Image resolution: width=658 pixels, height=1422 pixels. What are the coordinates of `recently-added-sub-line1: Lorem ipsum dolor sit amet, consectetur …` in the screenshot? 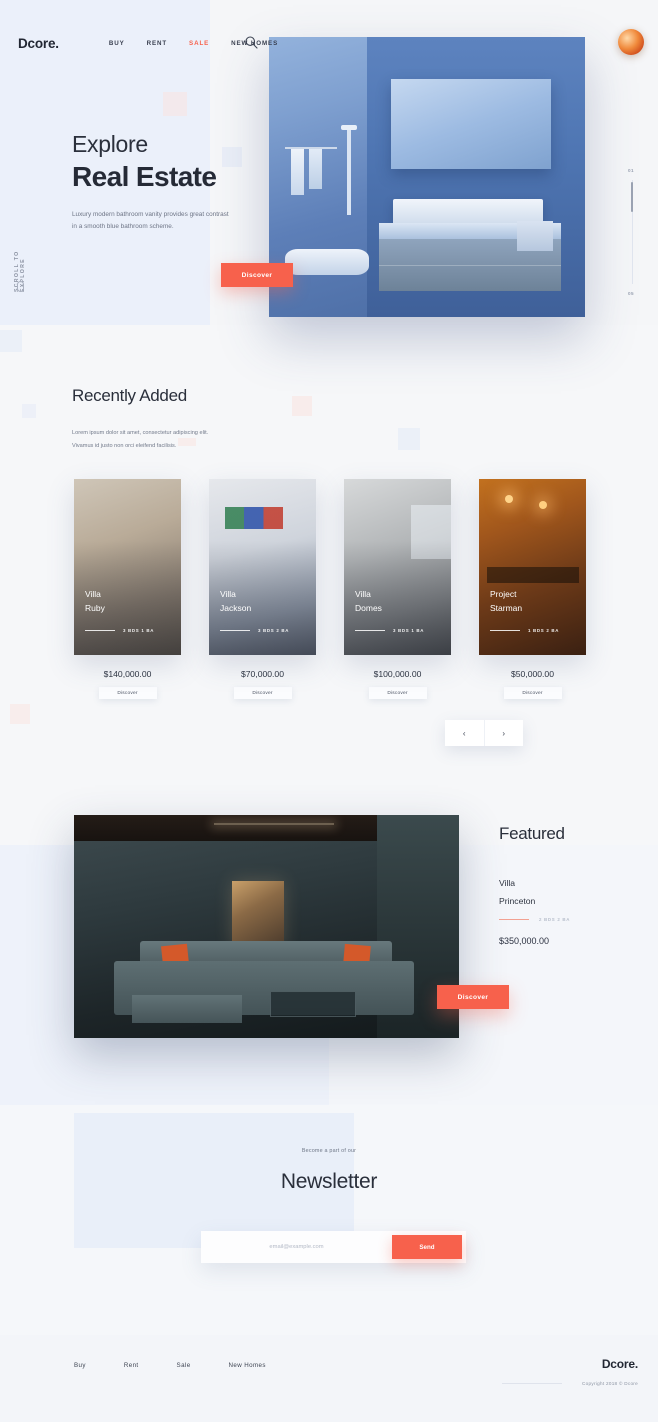 It's located at (140, 433).